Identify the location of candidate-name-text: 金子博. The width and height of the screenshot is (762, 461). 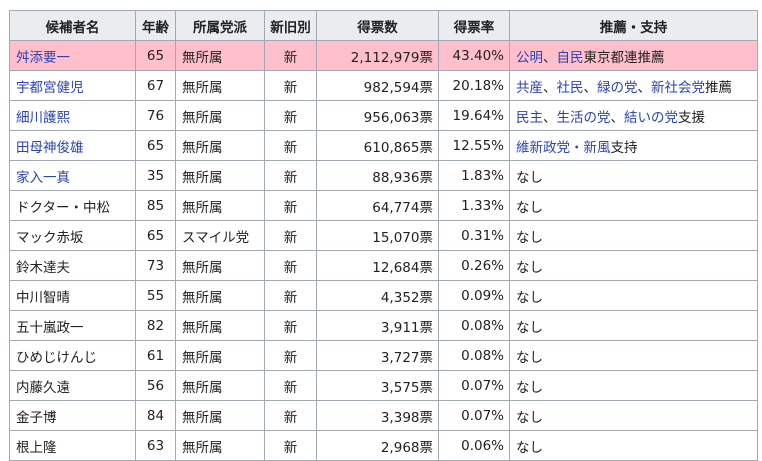
(36, 417).